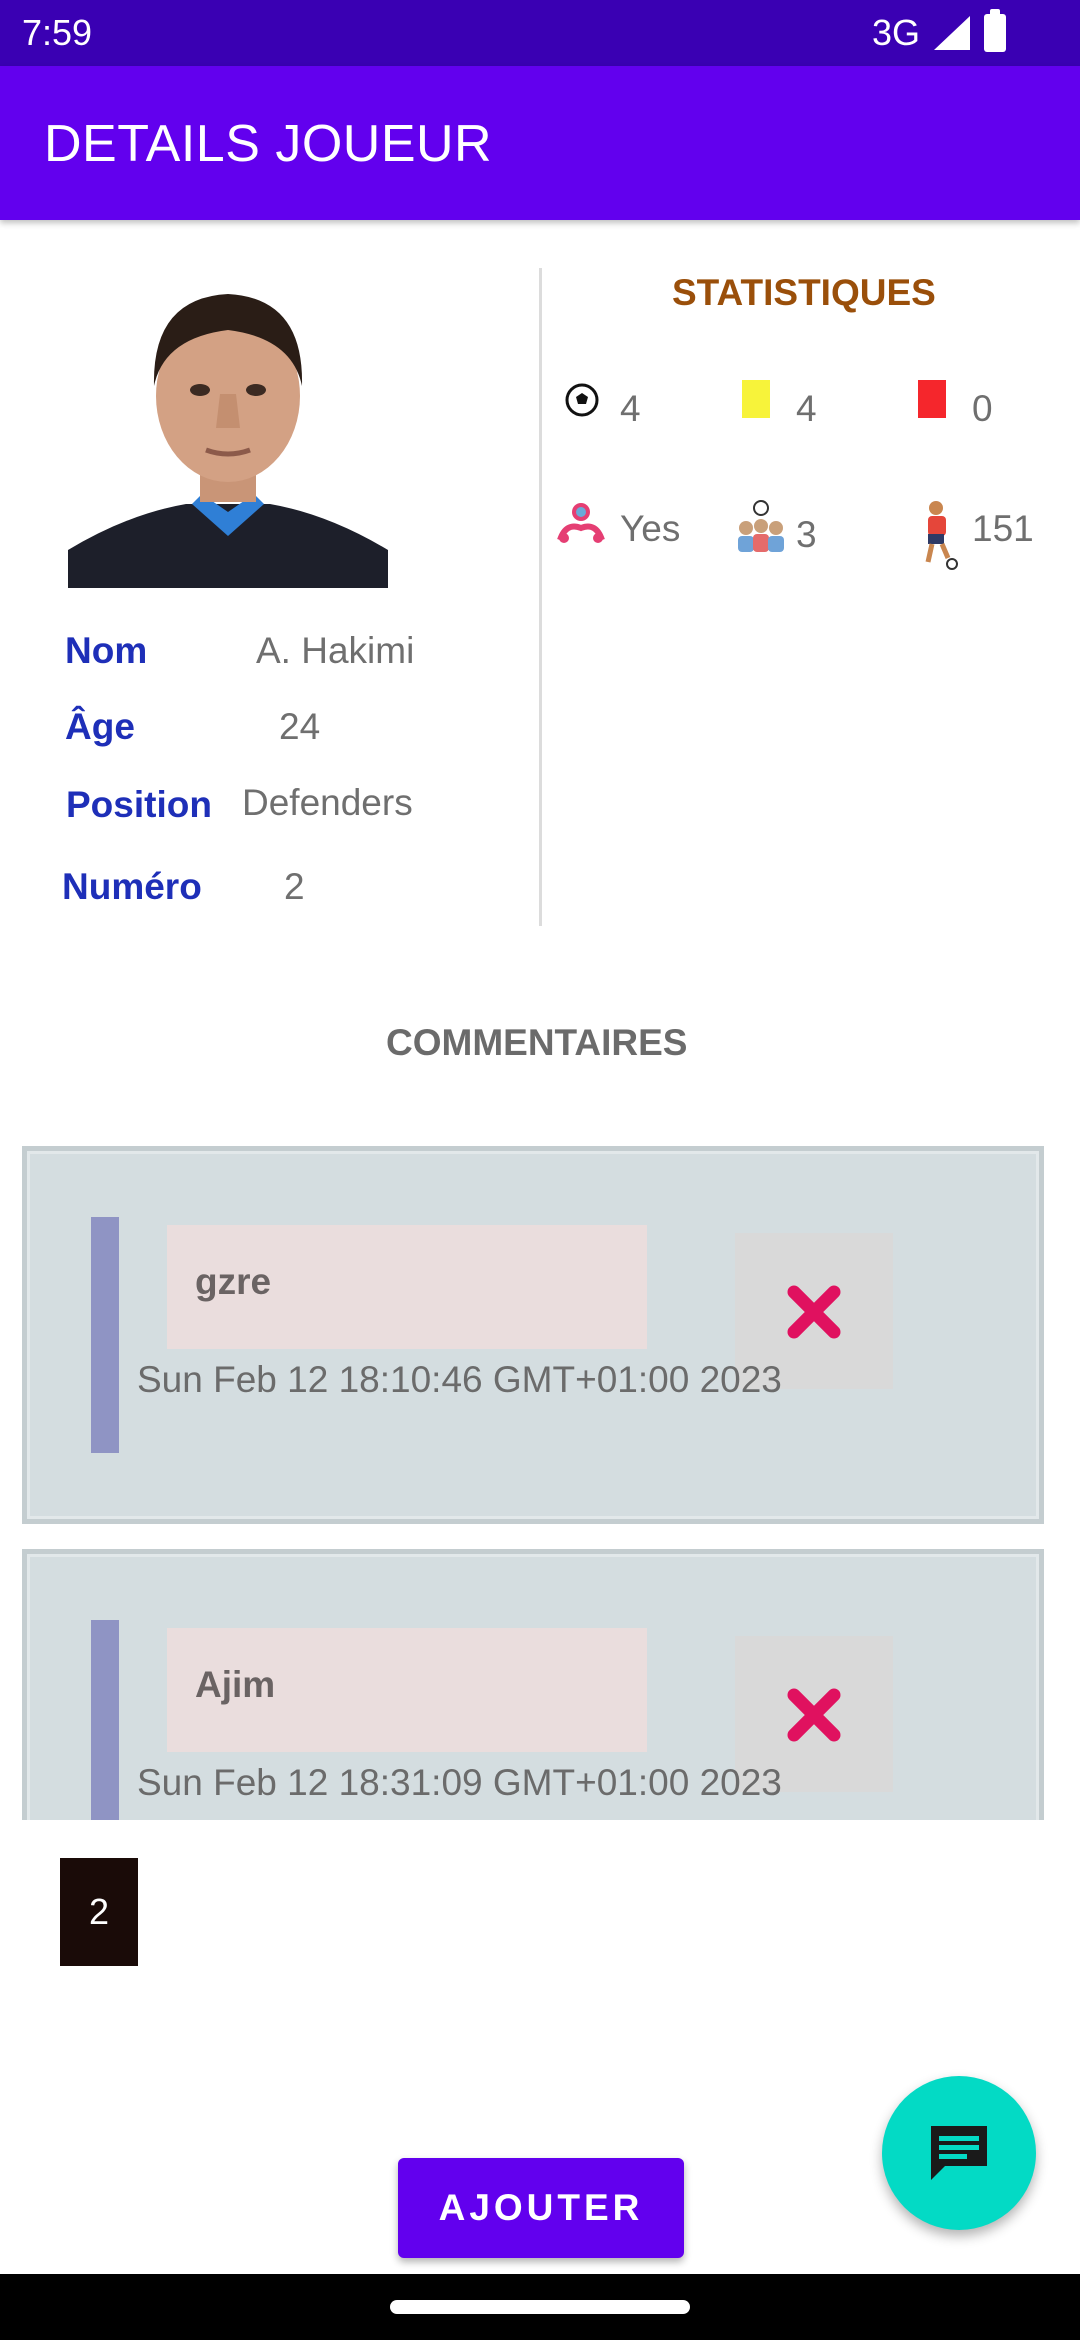 This screenshot has height=2340, width=1080. What do you see at coordinates (57, 32) in the screenshot?
I see `status-time: 7:59` at bounding box center [57, 32].